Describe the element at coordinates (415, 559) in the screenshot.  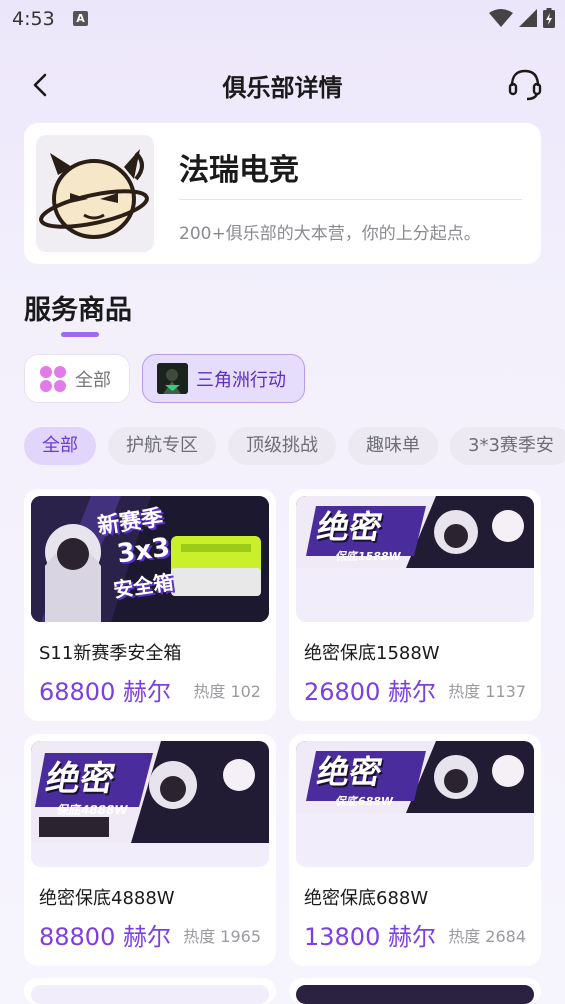
I see `product-image: 绝密 保底1588W` at that location.